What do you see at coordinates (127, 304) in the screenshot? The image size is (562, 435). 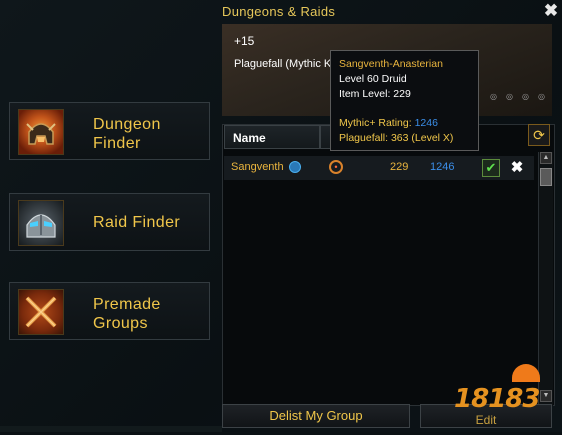 I see `premade-groups-label-line1: Premade` at bounding box center [127, 304].